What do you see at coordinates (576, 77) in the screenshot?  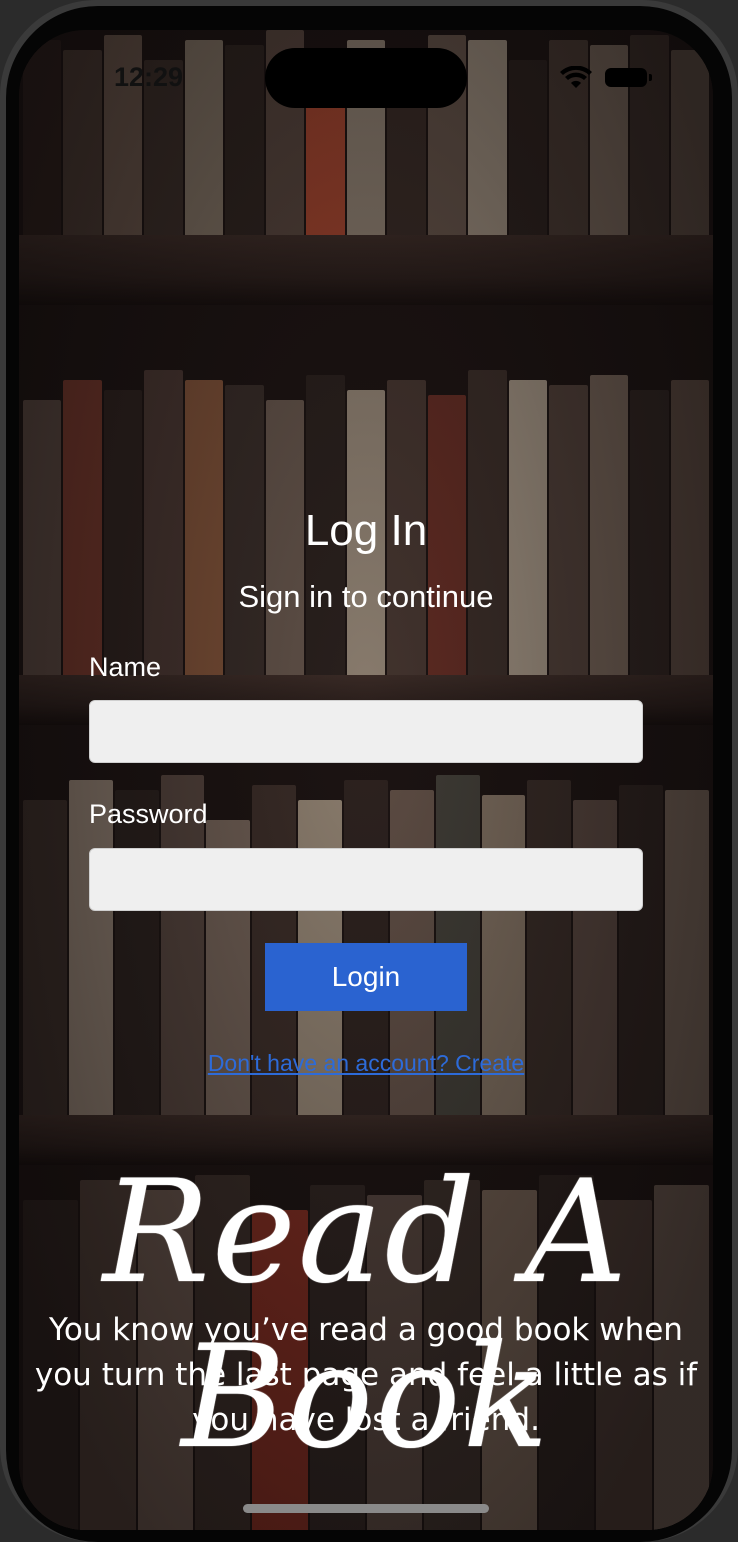 I see `wifi-icon` at bounding box center [576, 77].